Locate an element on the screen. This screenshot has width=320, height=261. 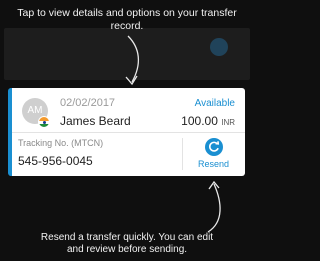
resend-label: Resend is located at coordinates (213, 164).